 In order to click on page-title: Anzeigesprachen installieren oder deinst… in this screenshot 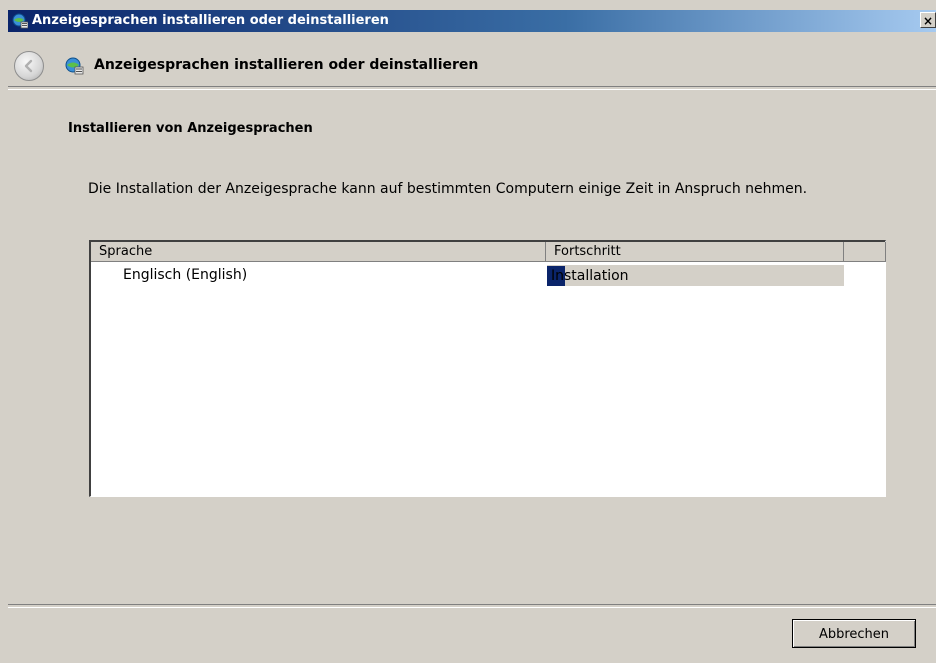, I will do `click(286, 65)`.